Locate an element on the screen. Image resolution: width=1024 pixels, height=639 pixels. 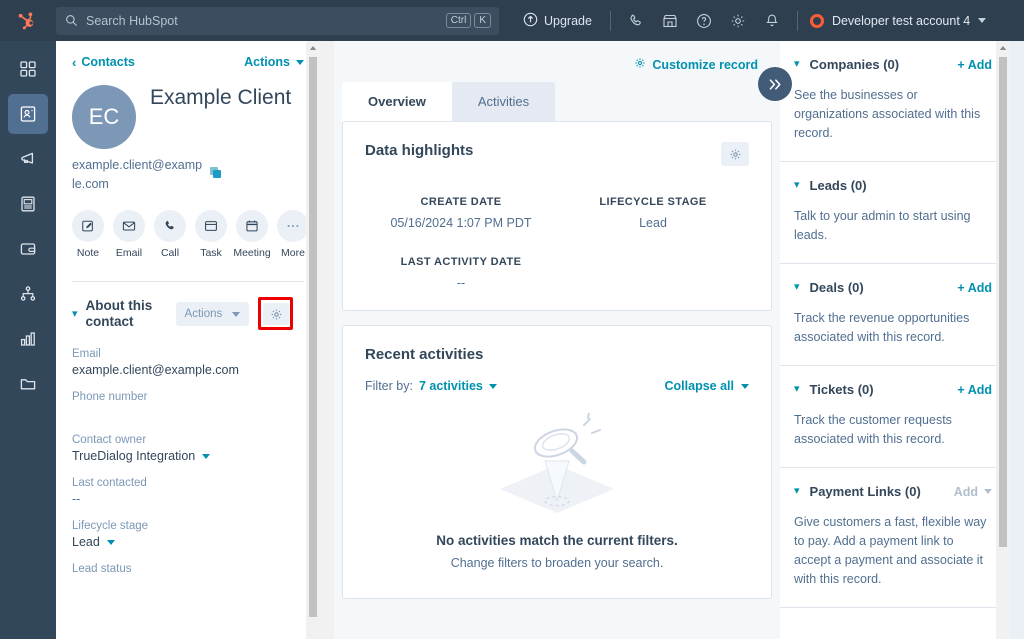
rail-item-library is located at coordinates (28, 384).